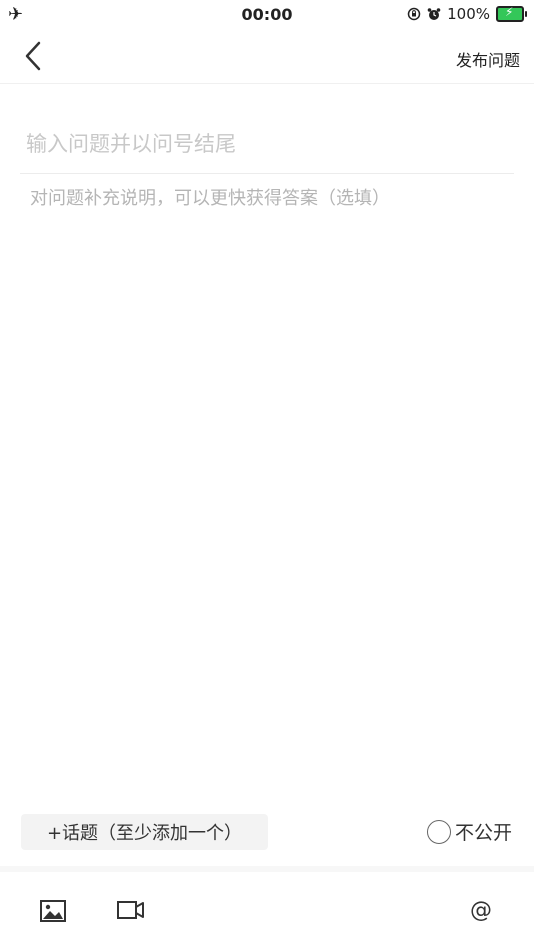  I want to click on private-label: 不公开, so click(483, 833).